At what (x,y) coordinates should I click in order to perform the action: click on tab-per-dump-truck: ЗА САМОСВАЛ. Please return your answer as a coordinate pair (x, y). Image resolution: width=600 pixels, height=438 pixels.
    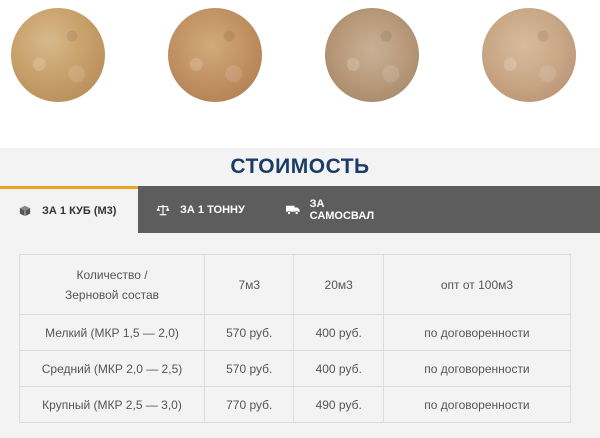
    Looking at the image, I should click on (338, 209).